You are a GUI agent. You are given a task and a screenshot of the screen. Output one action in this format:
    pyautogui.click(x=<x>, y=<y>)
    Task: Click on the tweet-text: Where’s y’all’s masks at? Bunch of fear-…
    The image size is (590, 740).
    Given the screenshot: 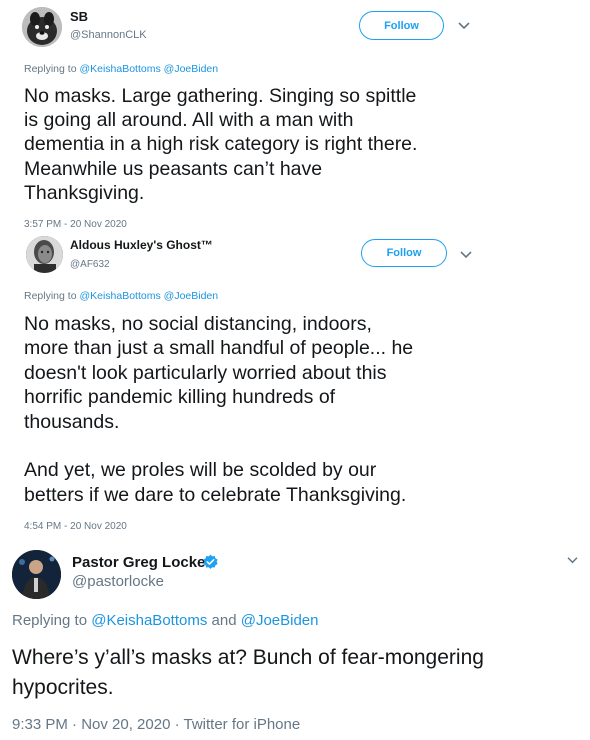 What is the action you would take?
    pyautogui.click(x=248, y=672)
    